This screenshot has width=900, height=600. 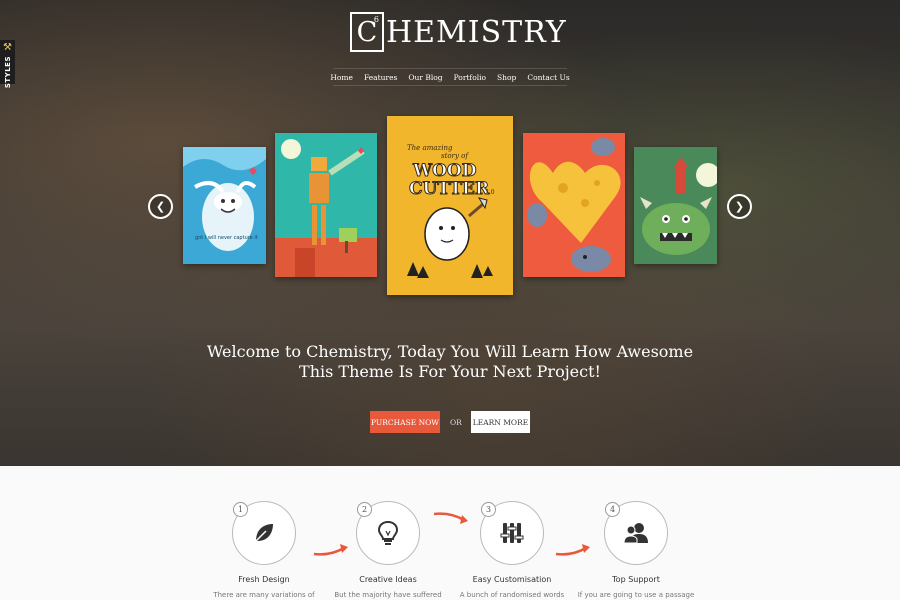 I want to click on feature-description: If you are going to use a passage, so click(x=636, y=595).